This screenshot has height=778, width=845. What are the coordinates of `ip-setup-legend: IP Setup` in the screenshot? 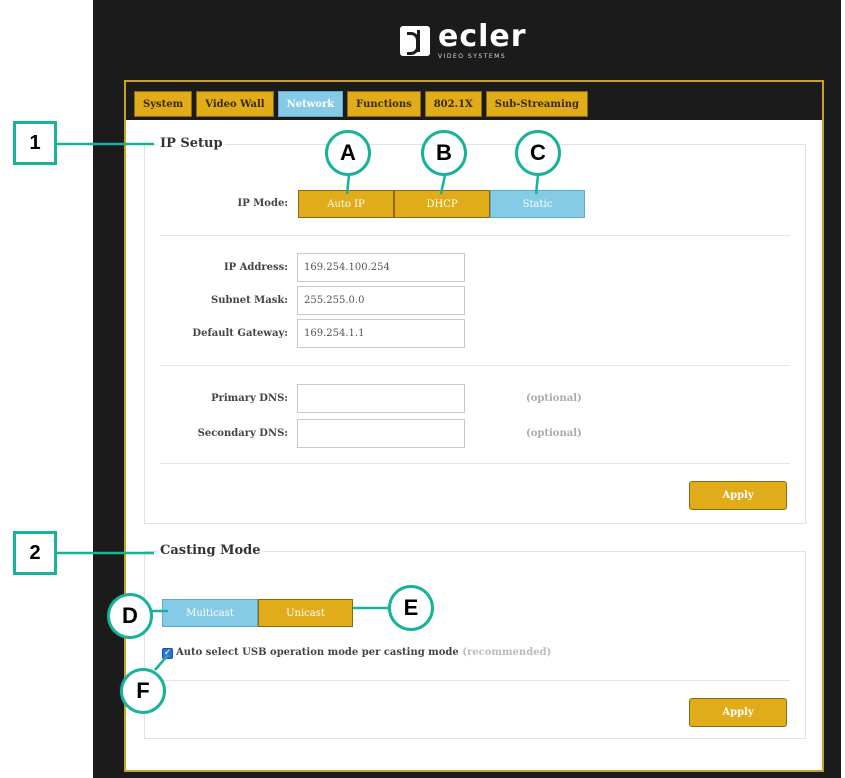 It's located at (191, 143).